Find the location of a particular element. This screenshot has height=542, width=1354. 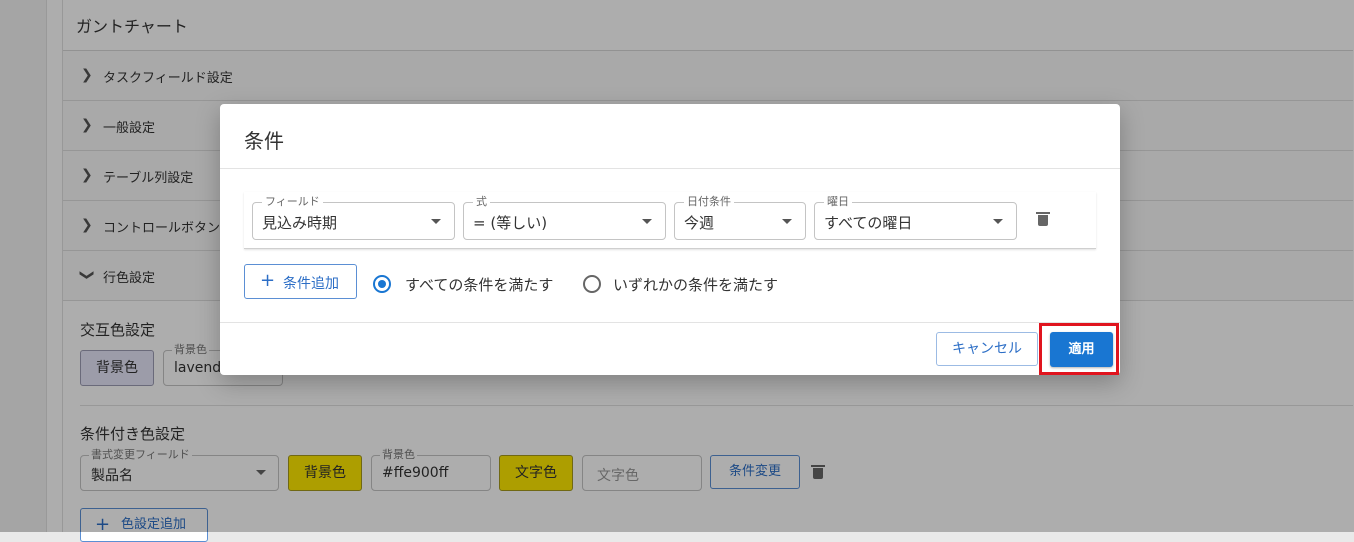

match-all-radio is located at coordinates (382, 284).